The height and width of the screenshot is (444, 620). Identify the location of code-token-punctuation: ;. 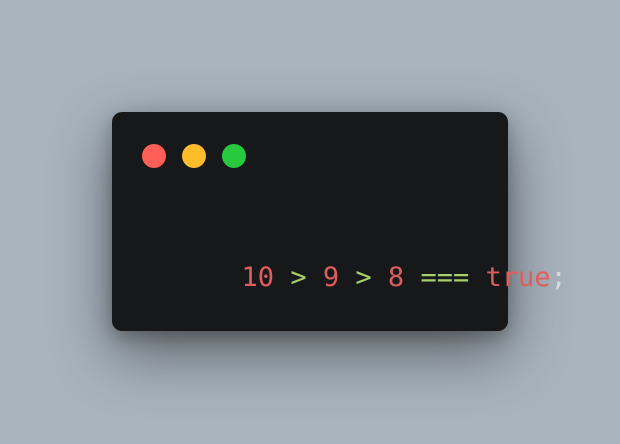
(558, 277).